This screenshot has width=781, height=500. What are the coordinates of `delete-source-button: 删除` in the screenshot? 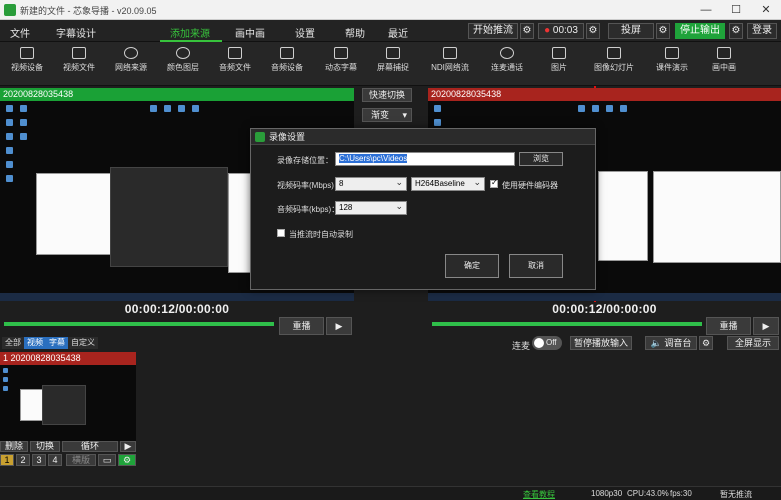 It's located at (14, 446).